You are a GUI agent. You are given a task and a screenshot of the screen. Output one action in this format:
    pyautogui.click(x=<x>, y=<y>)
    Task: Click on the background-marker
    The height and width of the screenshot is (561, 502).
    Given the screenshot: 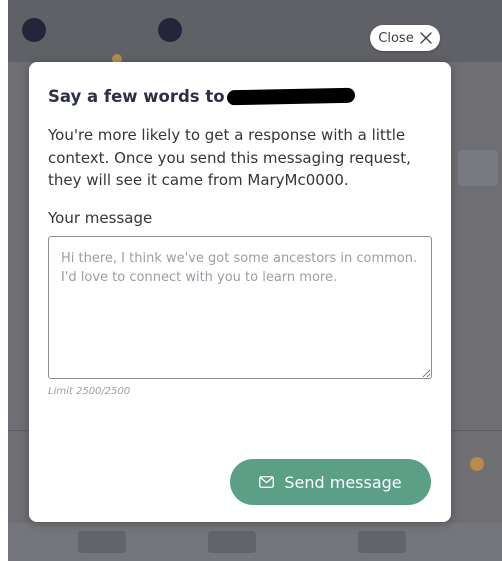 What is the action you would take?
    pyautogui.click(x=477, y=464)
    